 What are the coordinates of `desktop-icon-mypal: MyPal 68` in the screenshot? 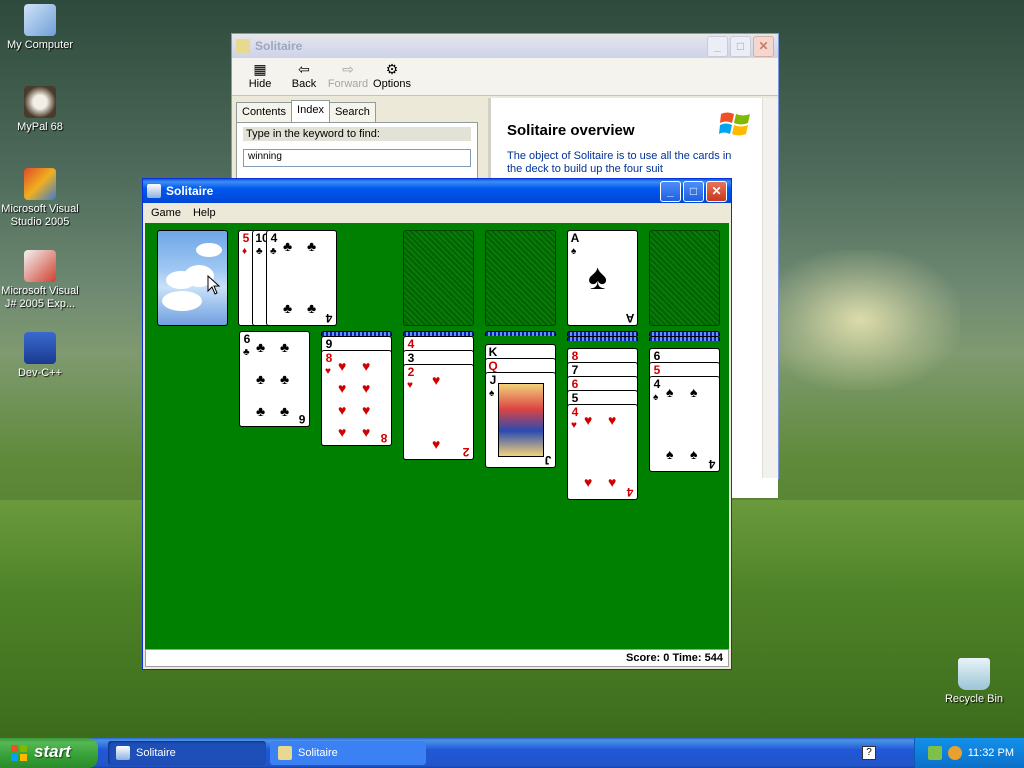 It's located at (40, 110).